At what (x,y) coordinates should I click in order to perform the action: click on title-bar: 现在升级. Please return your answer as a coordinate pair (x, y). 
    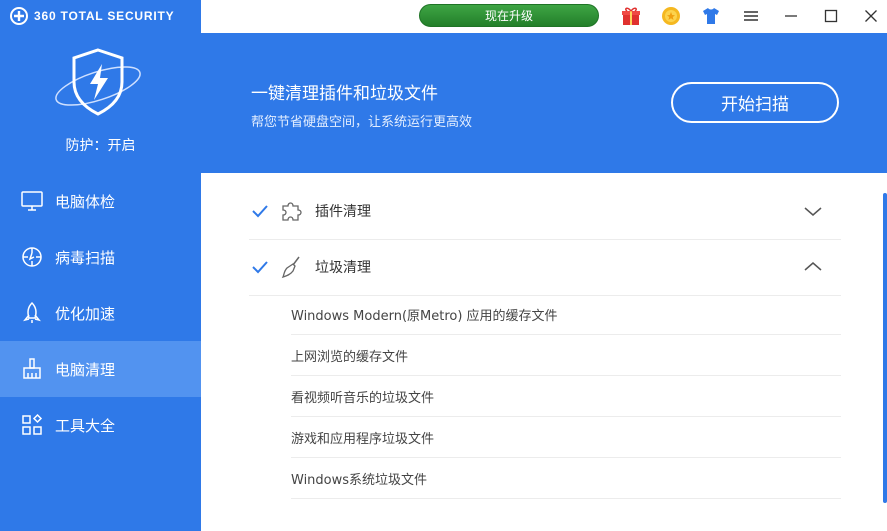
    Looking at the image, I should click on (544, 16).